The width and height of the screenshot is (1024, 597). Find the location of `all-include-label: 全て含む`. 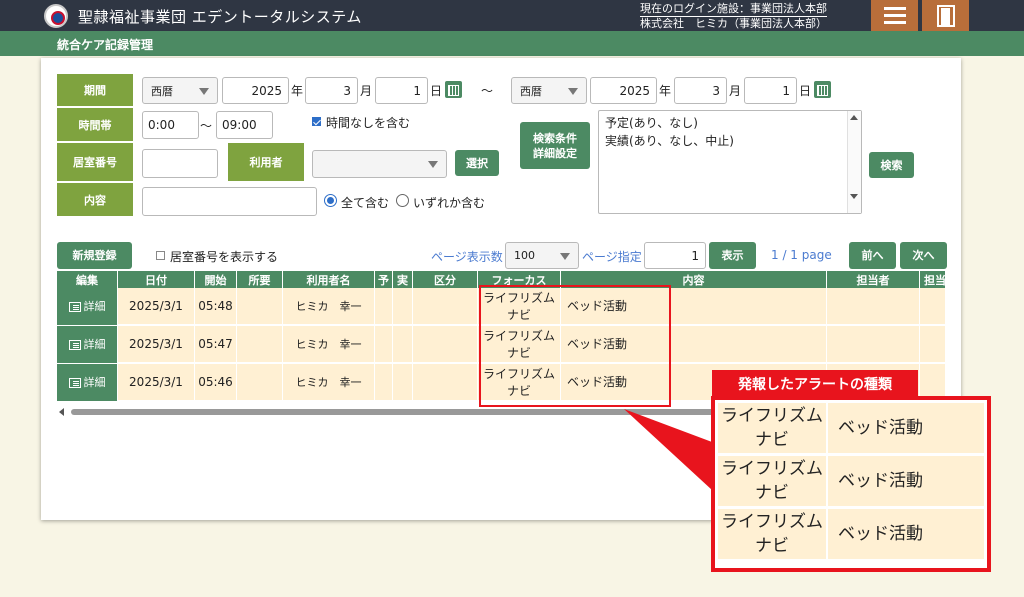

all-include-label: 全て含む is located at coordinates (365, 203).